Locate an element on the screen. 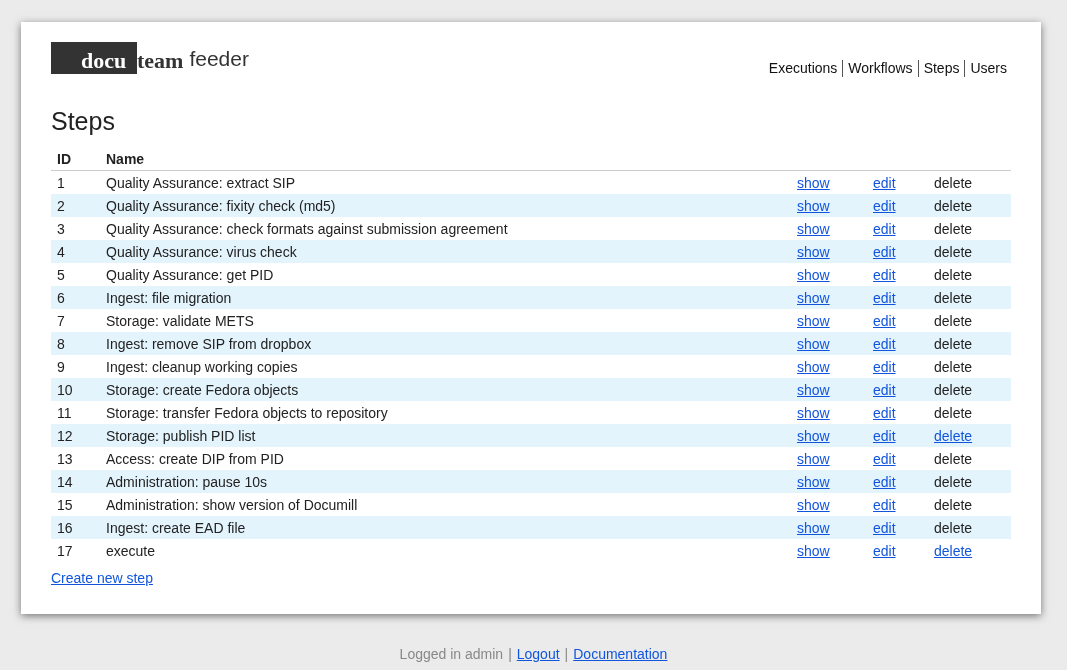 This screenshot has width=1067, height=670. name-cell: Quality Assurance: get PID is located at coordinates (190, 274).